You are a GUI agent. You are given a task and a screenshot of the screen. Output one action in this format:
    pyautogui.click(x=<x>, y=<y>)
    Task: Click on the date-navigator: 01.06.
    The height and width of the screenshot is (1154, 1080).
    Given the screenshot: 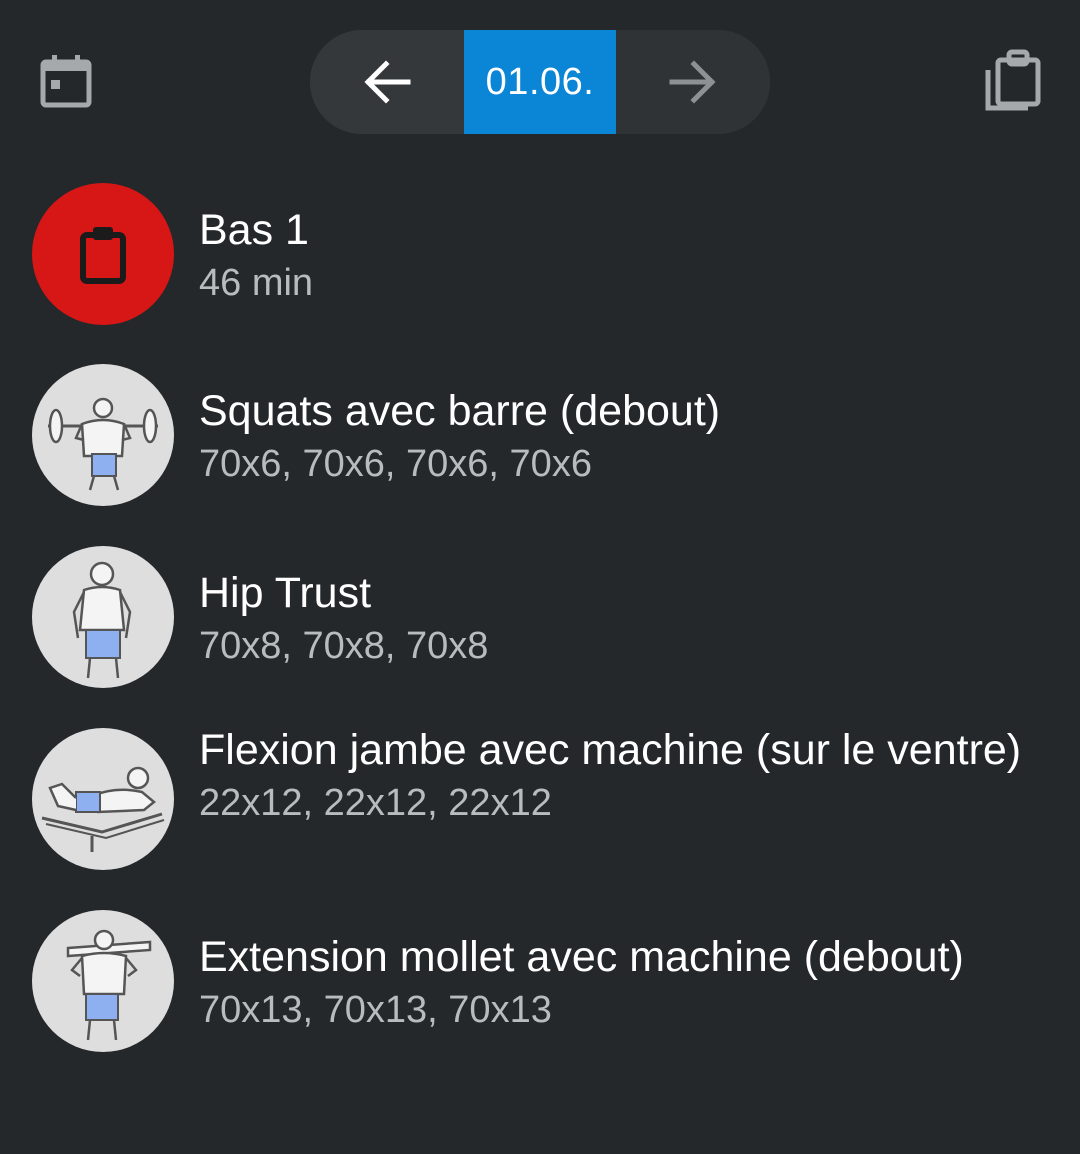 What is the action you would take?
    pyautogui.click(x=540, y=82)
    